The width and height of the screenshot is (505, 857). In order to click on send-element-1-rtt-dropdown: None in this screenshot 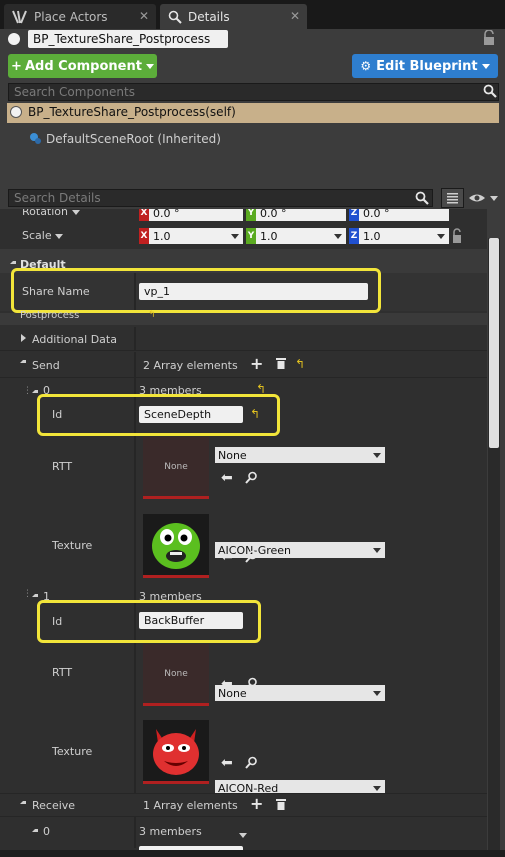, I will do `click(300, 693)`.